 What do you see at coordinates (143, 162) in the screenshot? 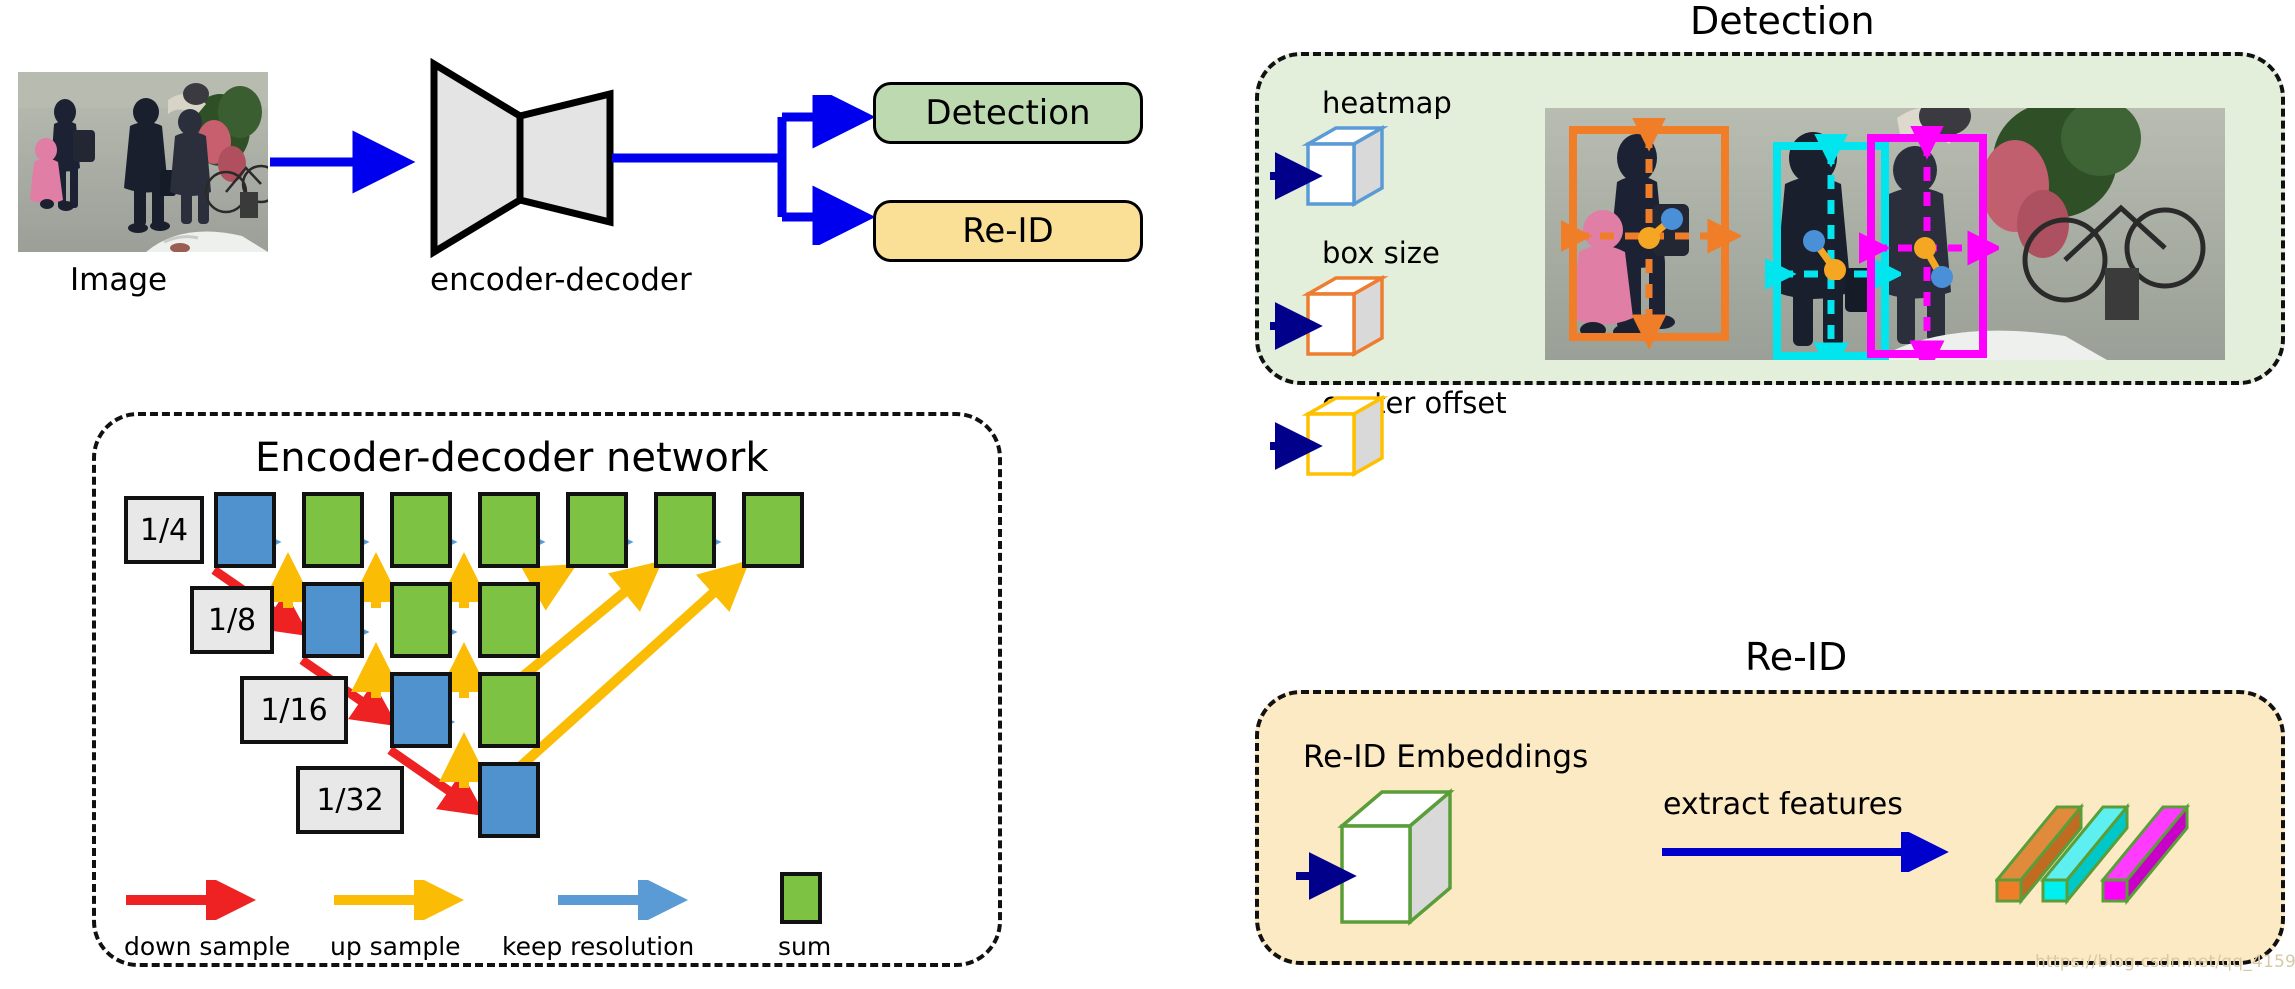
I see `input-image` at bounding box center [143, 162].